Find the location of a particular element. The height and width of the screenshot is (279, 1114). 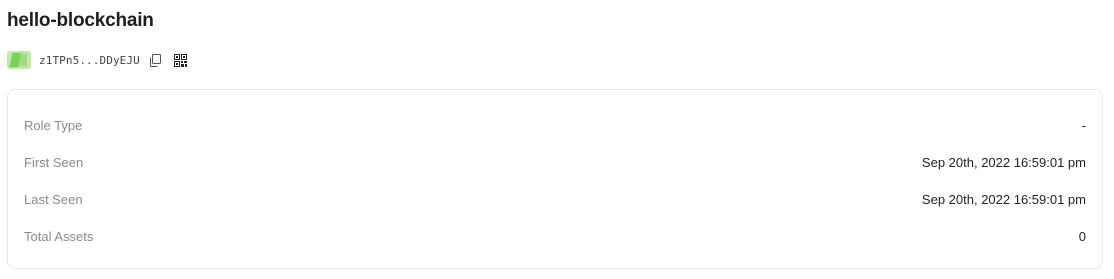

copy-icon is located at coordinates (155, 60).